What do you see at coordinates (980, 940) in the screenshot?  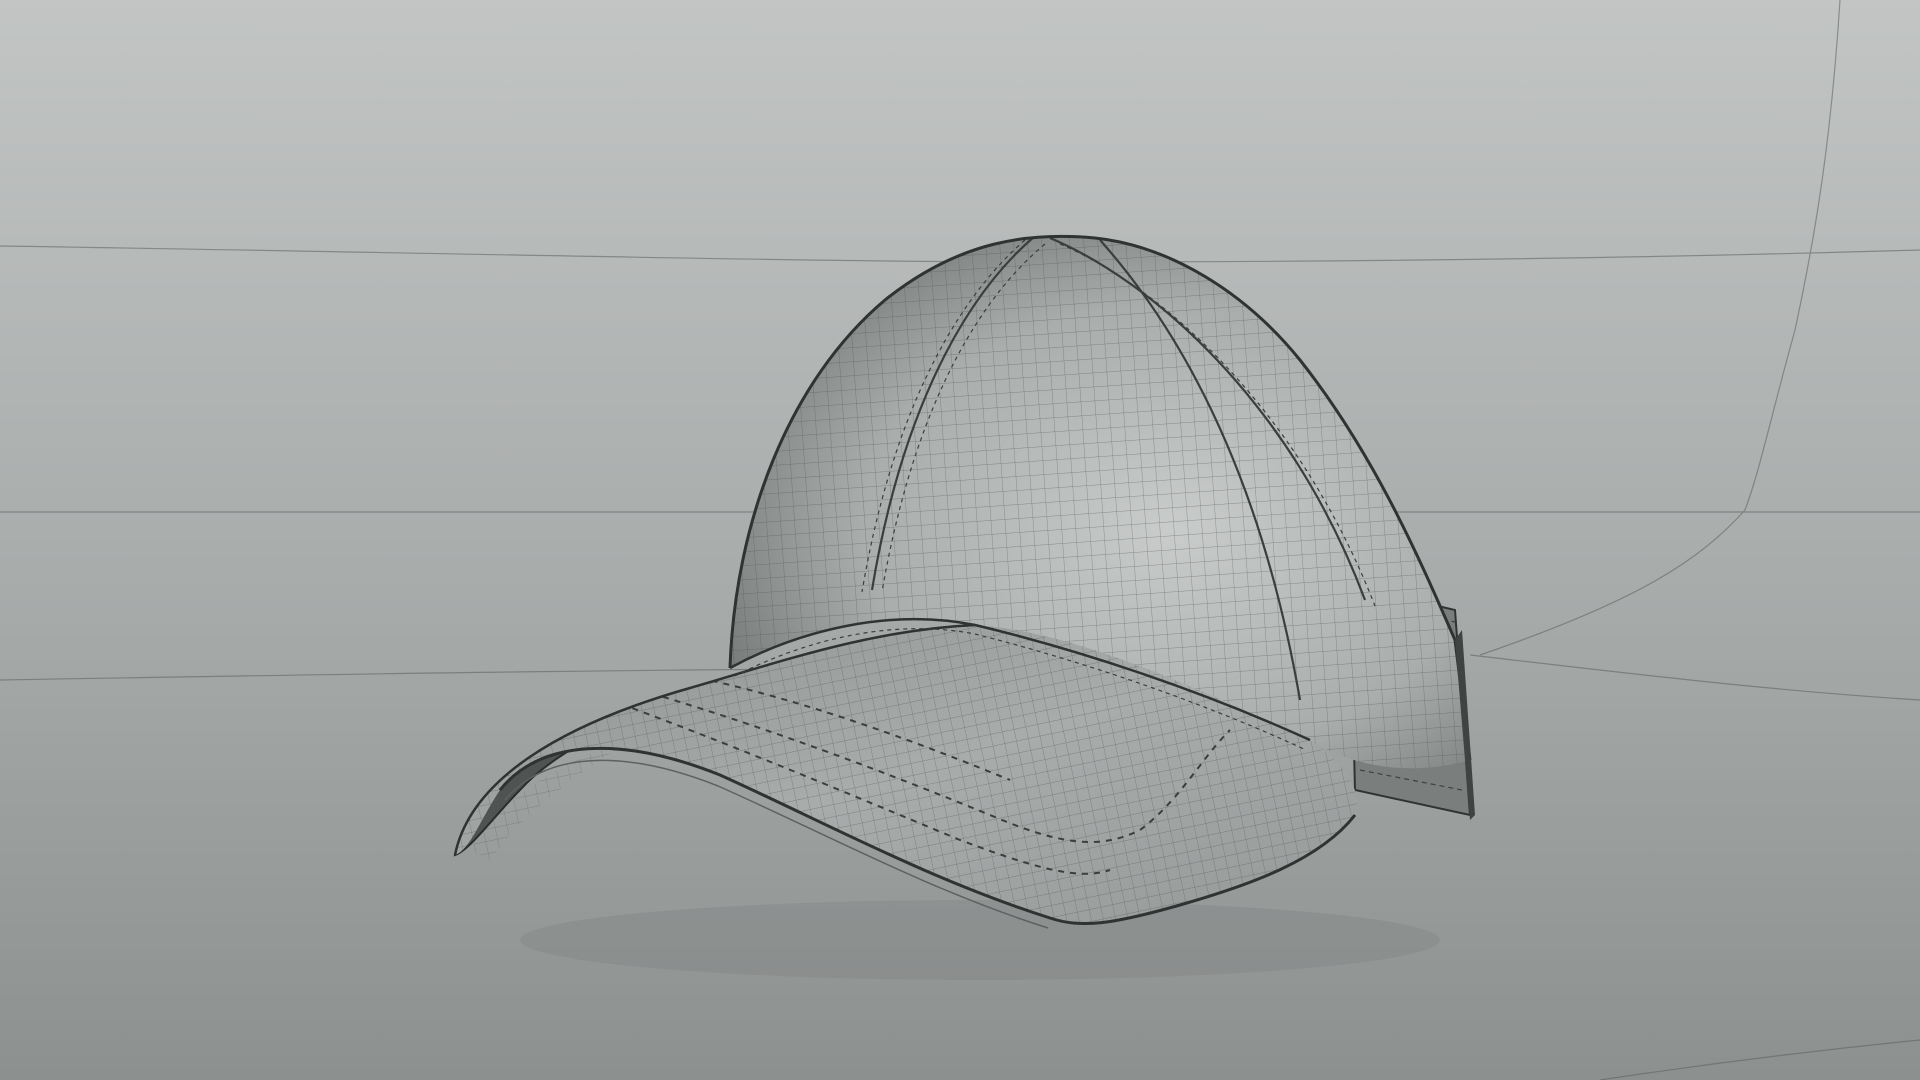 I see `cap-shadow` at bounding box center [980, 940].